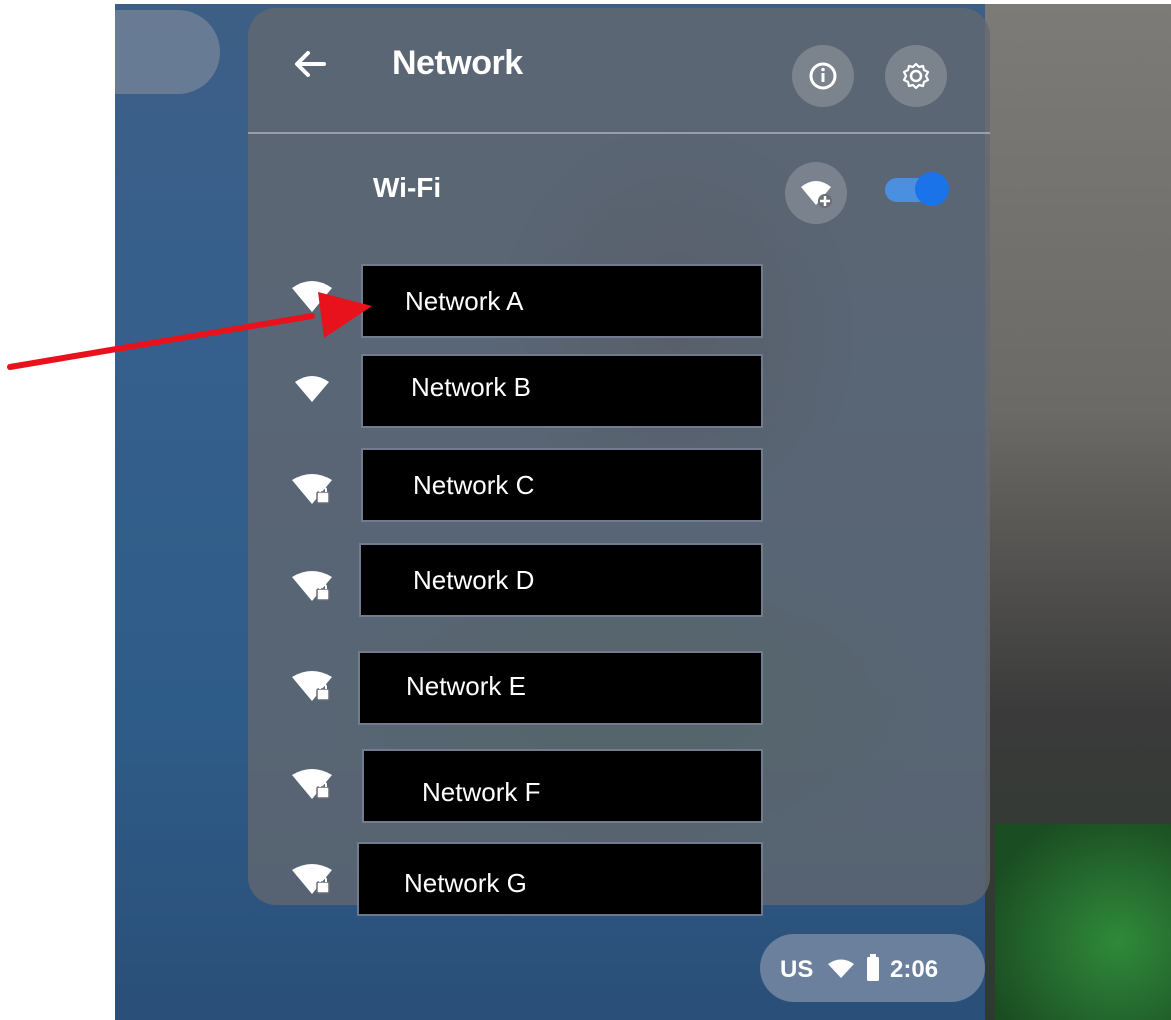 Image resolution: width=1171 pixels, height=1020 pixels. What do you see at coordinates (167, 52) in the screenshot?
I see `back-button` at bounding box center [167, 52].